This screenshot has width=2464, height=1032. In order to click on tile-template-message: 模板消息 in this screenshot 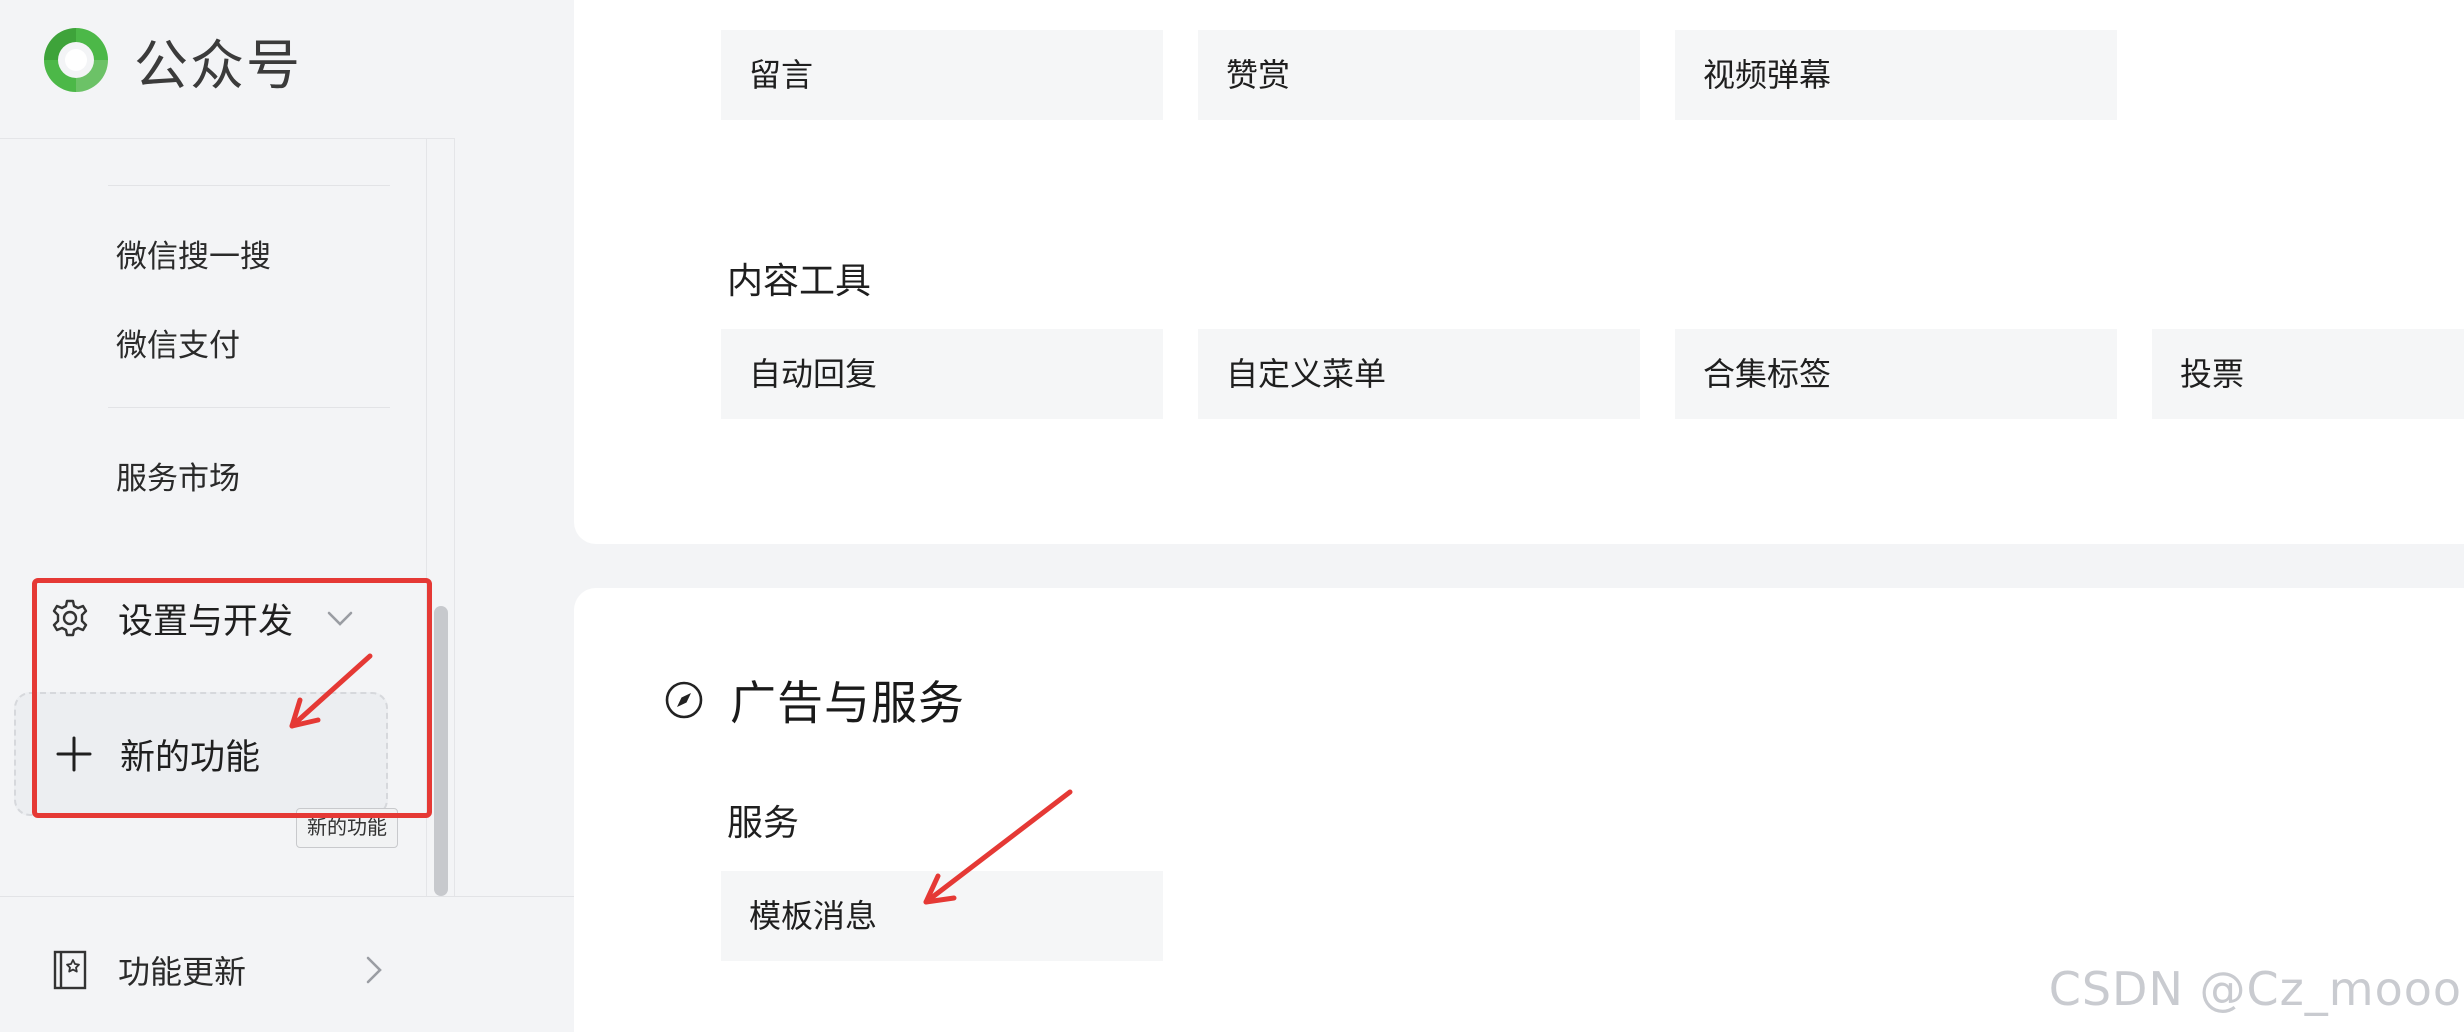, I will do `click(942, 916)`.